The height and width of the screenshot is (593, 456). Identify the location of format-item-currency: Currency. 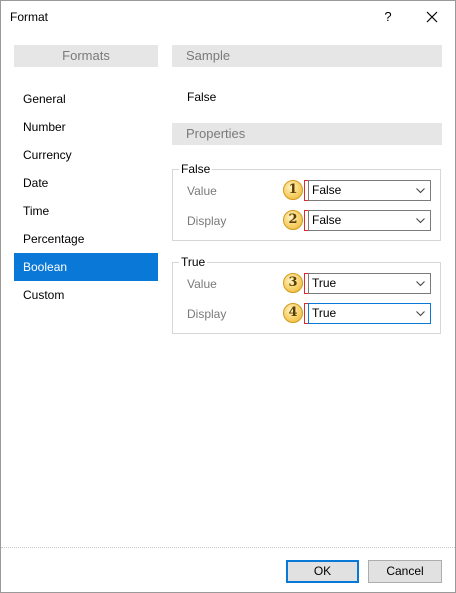
(86, 155).